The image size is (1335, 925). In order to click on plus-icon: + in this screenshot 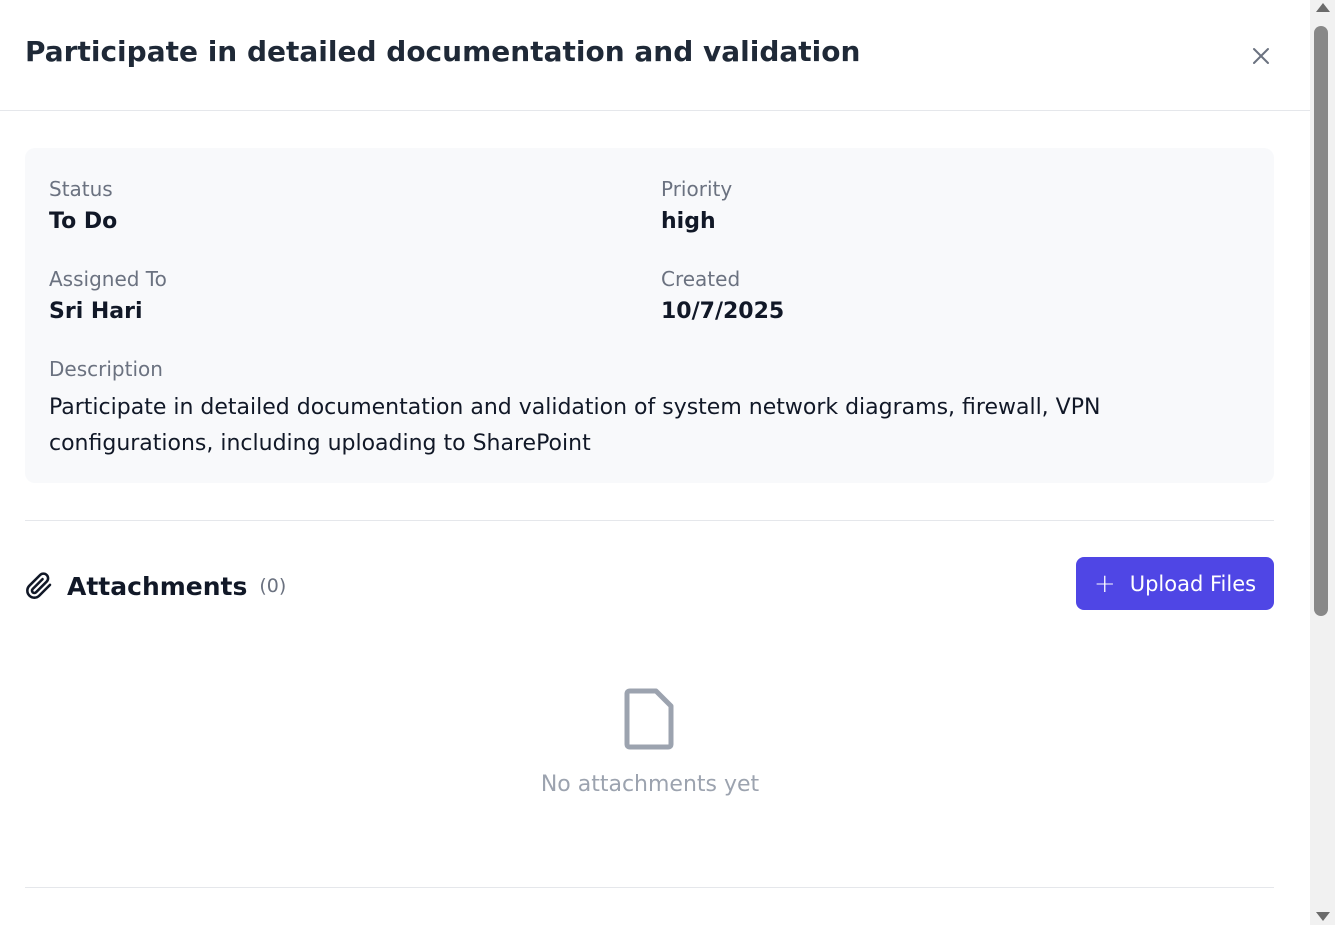, I will do `click(1104, 583)`.